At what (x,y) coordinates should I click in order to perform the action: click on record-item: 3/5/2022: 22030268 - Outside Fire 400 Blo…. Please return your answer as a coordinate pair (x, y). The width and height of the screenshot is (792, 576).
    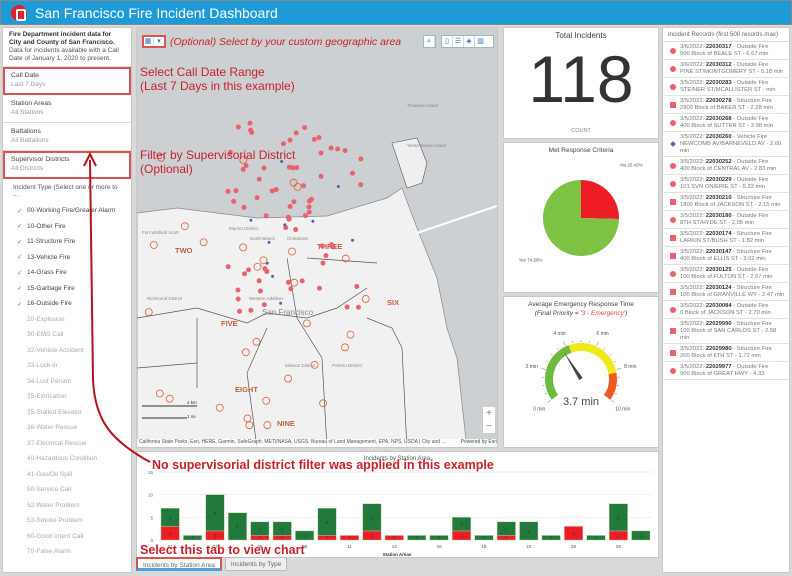
    Looking at the image, I should click on (726, 123).